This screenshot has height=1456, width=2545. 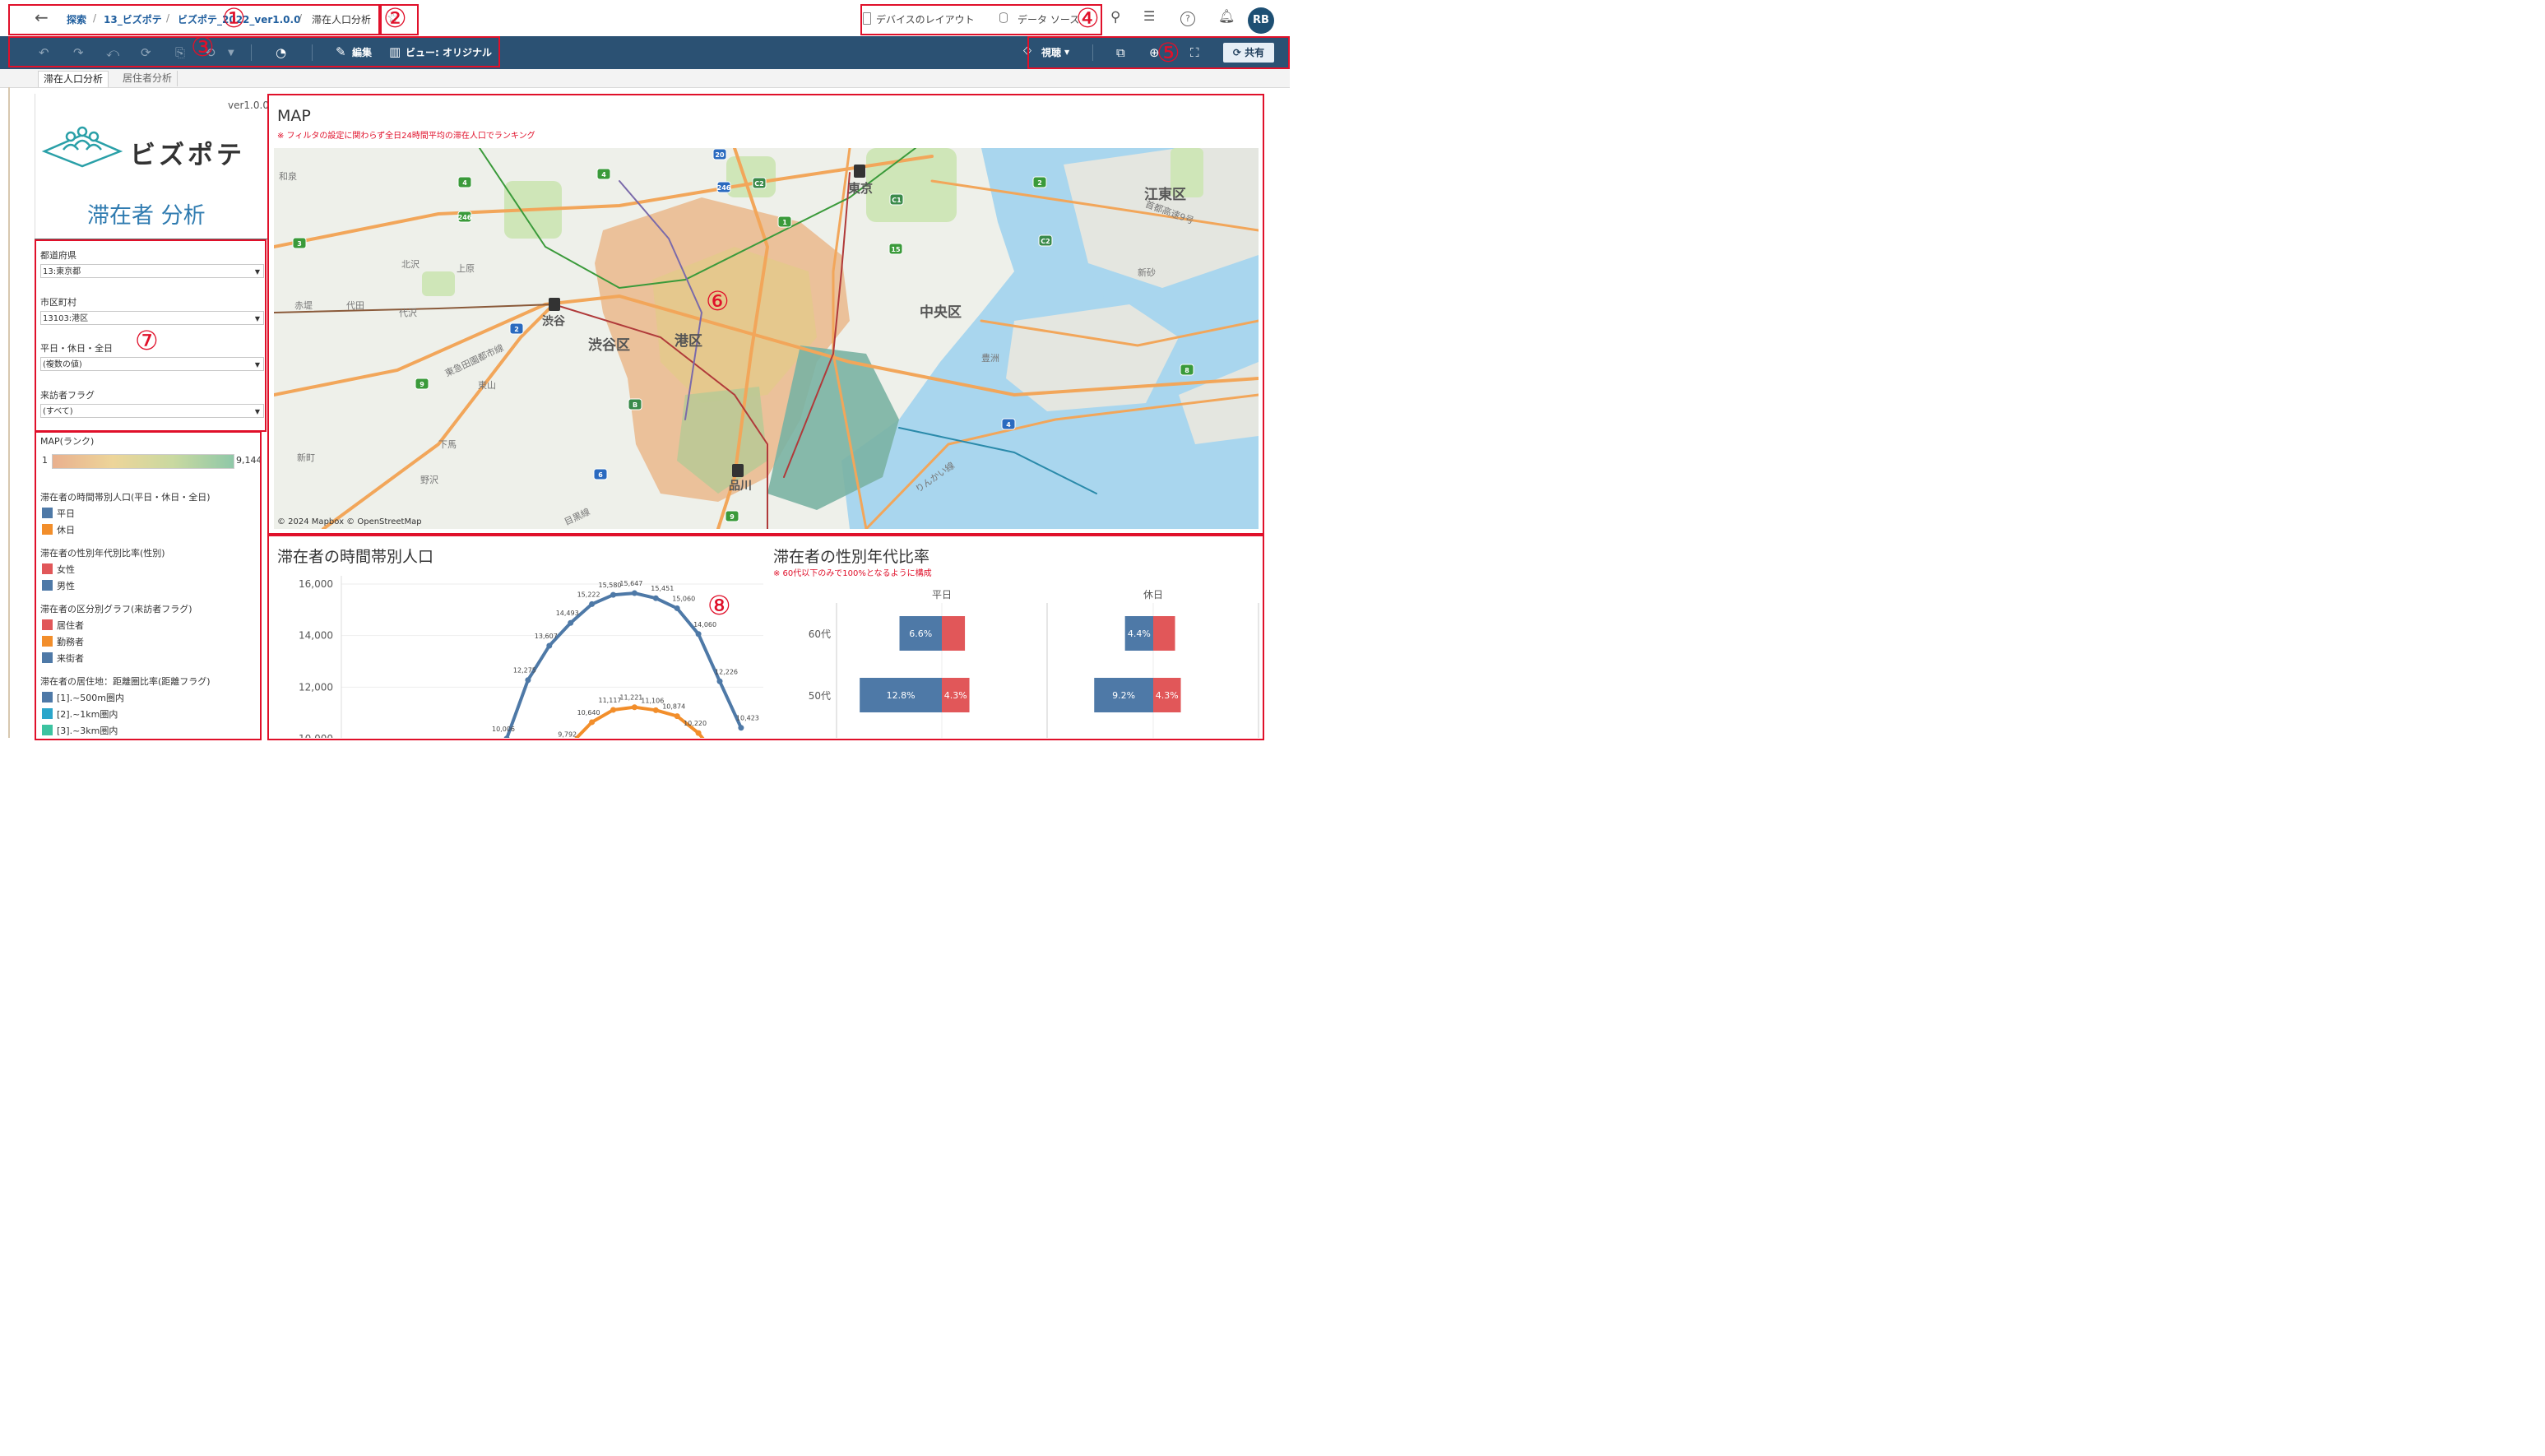 I want to click on tab-stay-population: 滞在人口分析, so click(x=73, y=79).